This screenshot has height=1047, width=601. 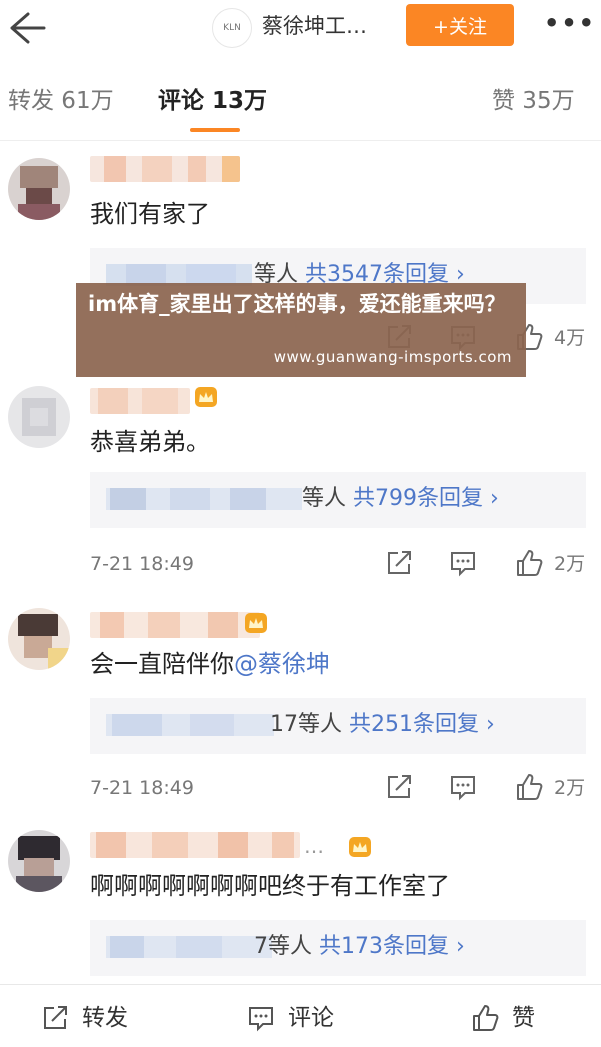 I want to click on tab-bar: 转发 61万 评论 13万 赞 35万, so click(x=300, y=101).